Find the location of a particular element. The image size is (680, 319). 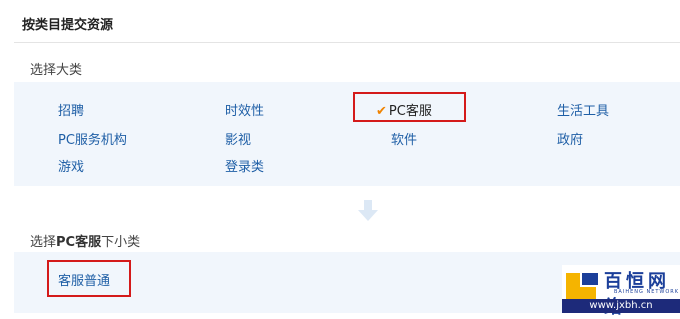

watermark: 百恒网络 BAIHENG NETWORK www.jxbh.cn is located at coordinates (621, 291).